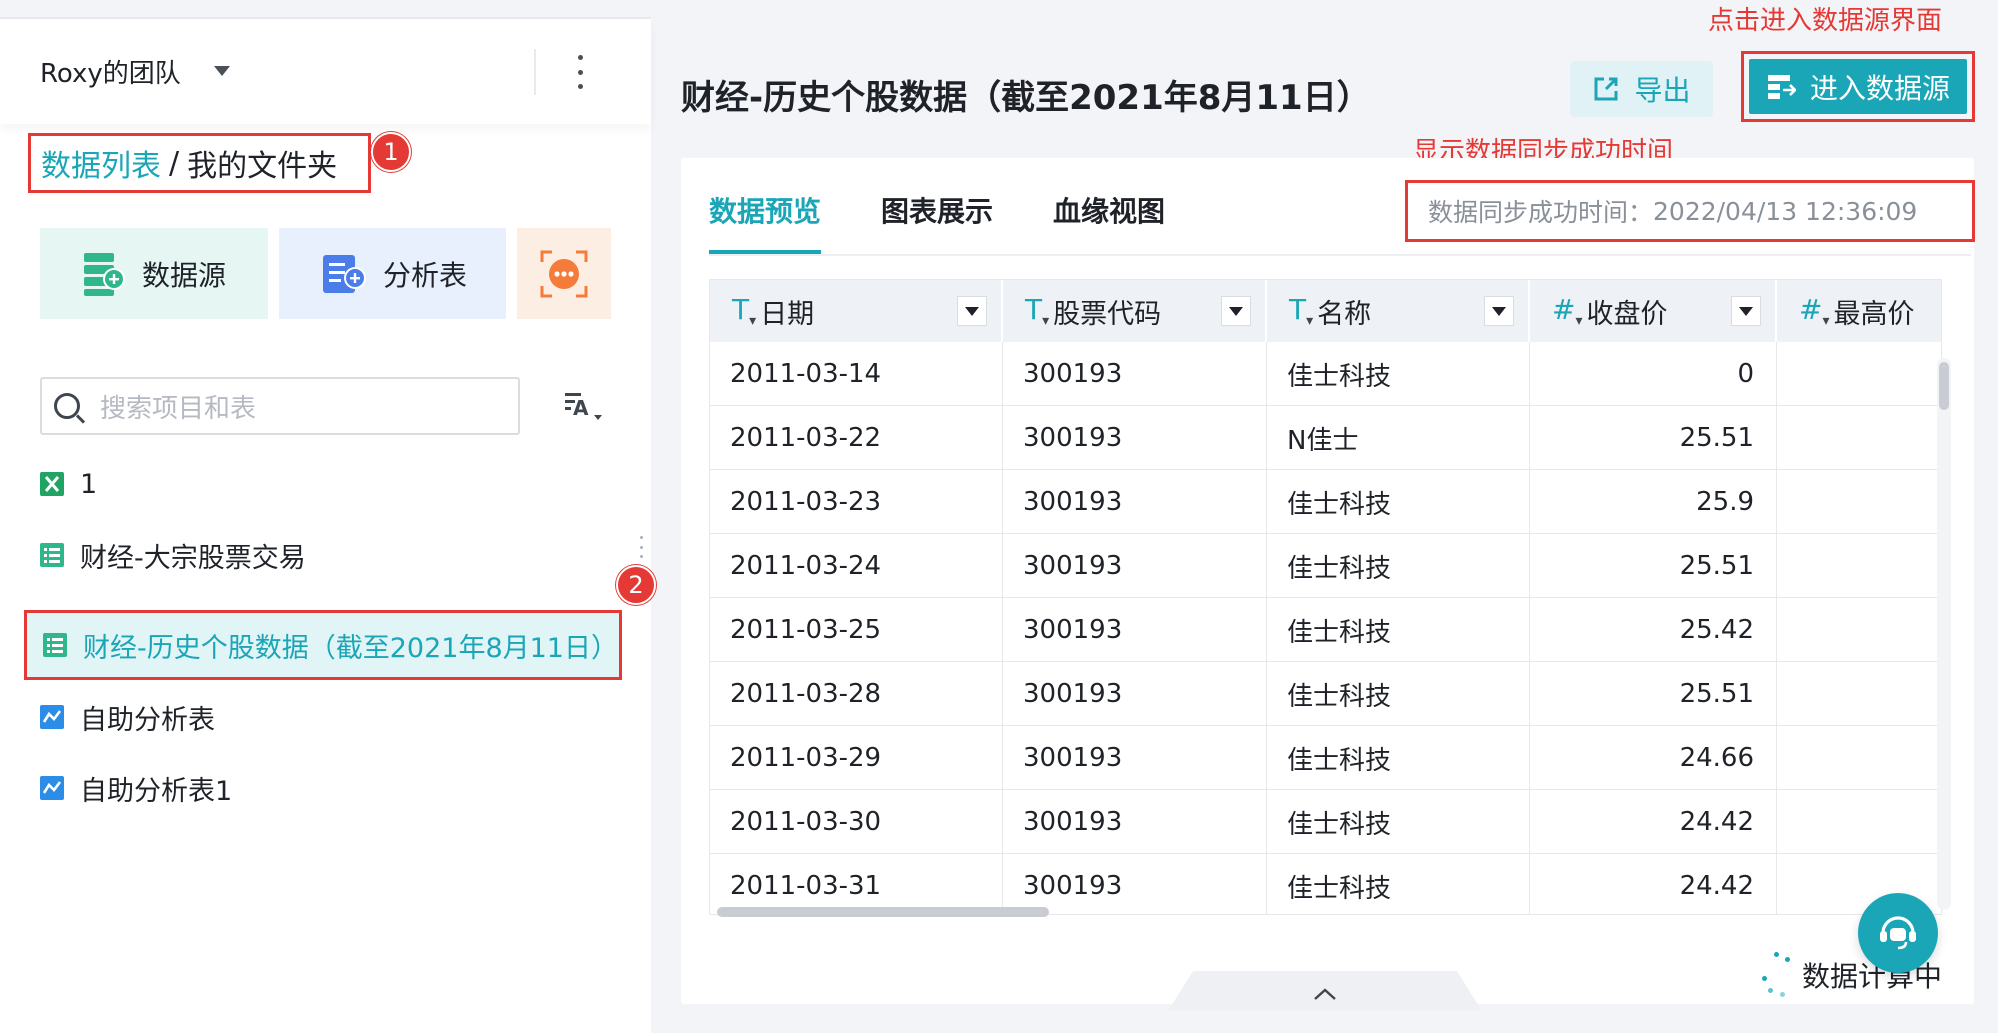 Image resolution: width=1998 pixels, height=1033 pixels. I want to click on column-header-high: #▾ 最高价, so click(1859, 311).